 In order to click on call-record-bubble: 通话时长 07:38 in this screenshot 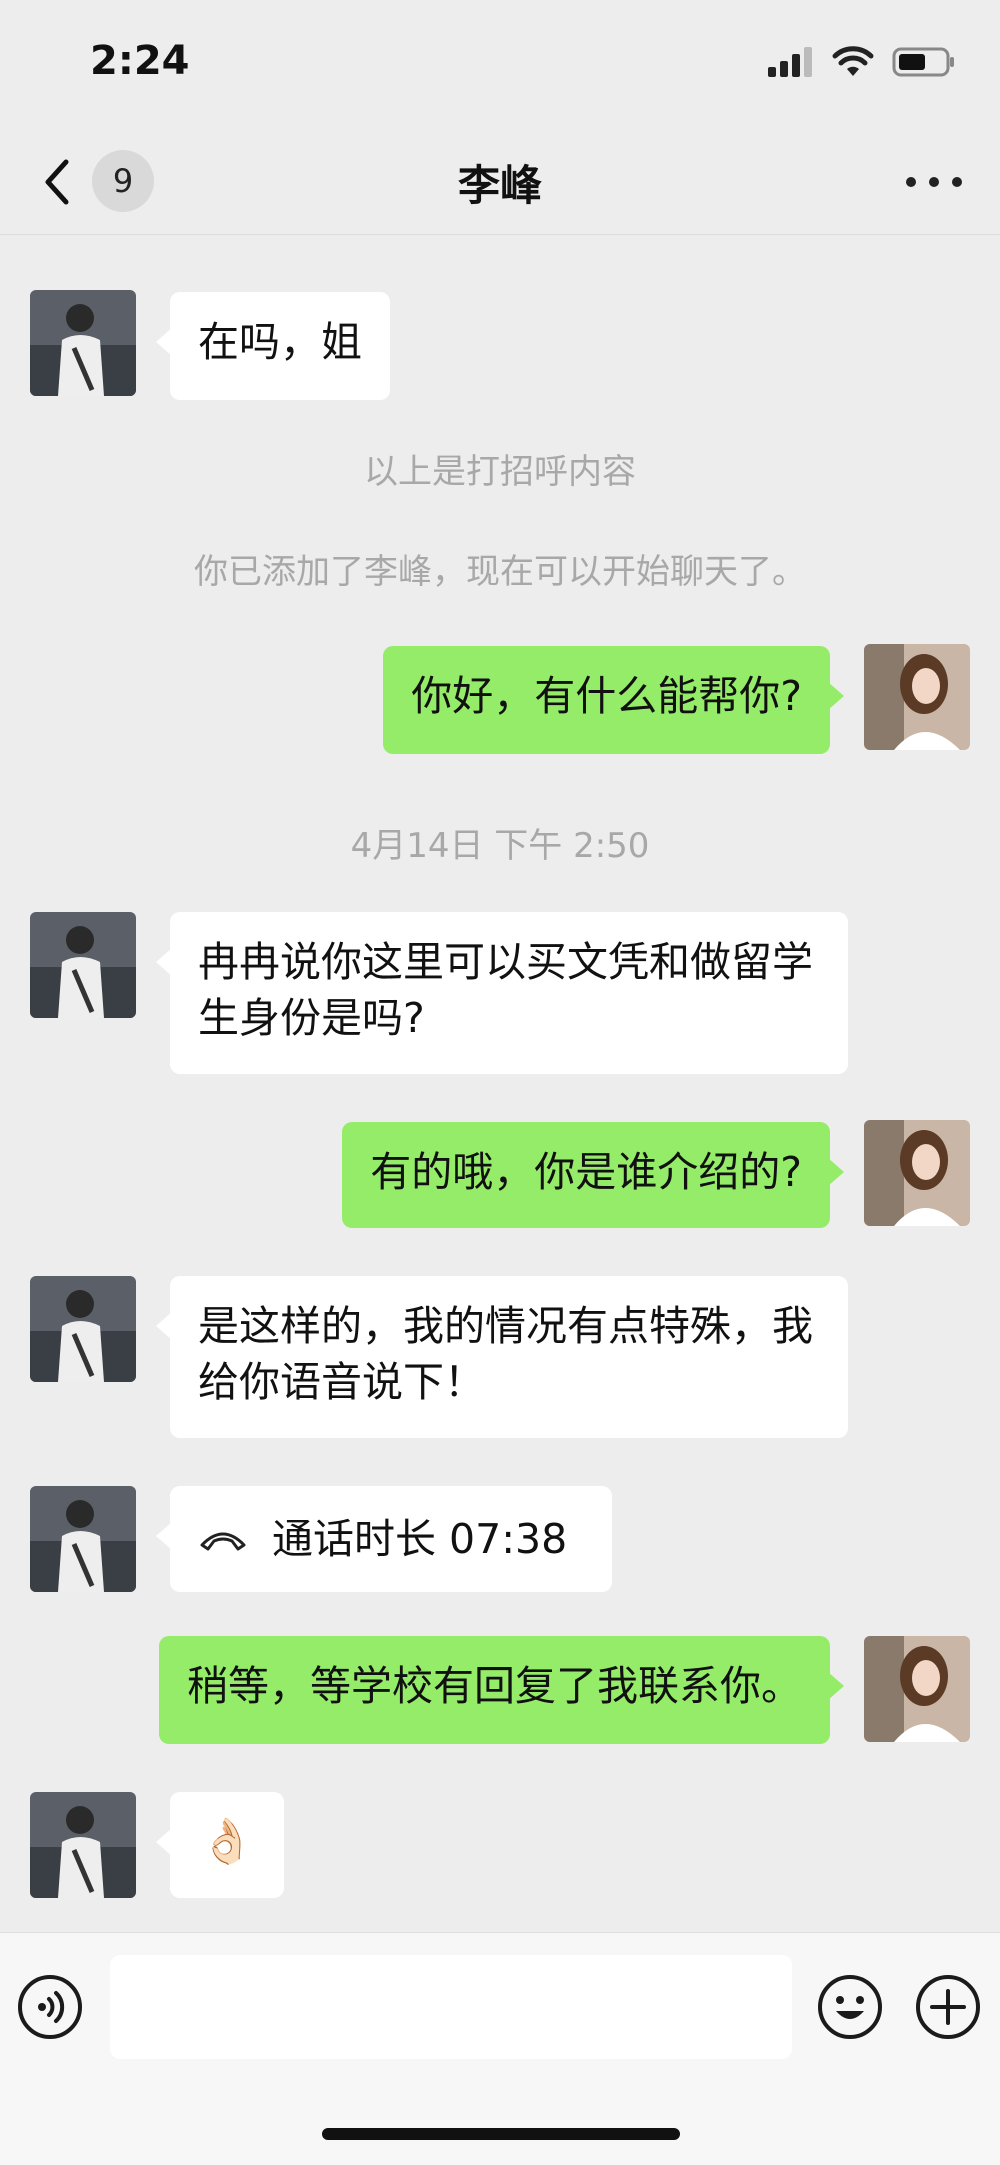, I will do `click(384, 1539)`.